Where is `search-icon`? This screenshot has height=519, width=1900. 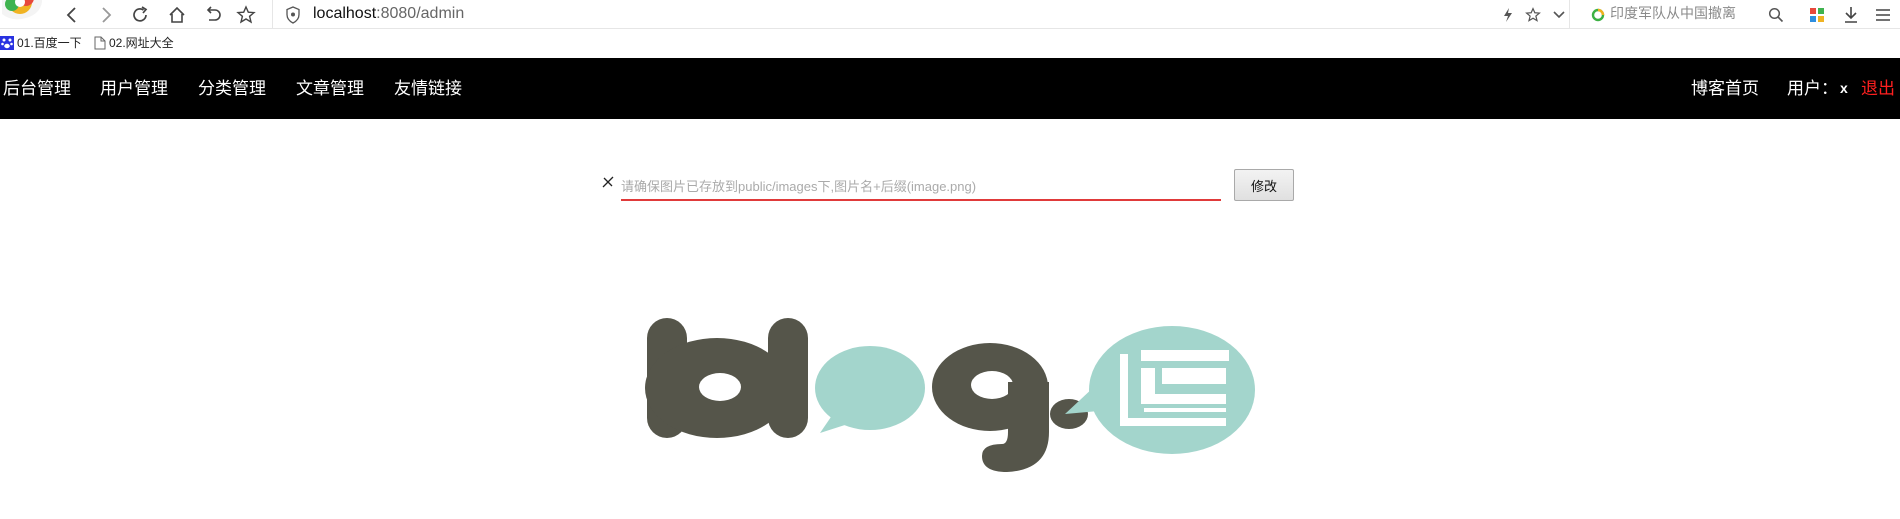
search-icon is located at coordinates (1776, 14).